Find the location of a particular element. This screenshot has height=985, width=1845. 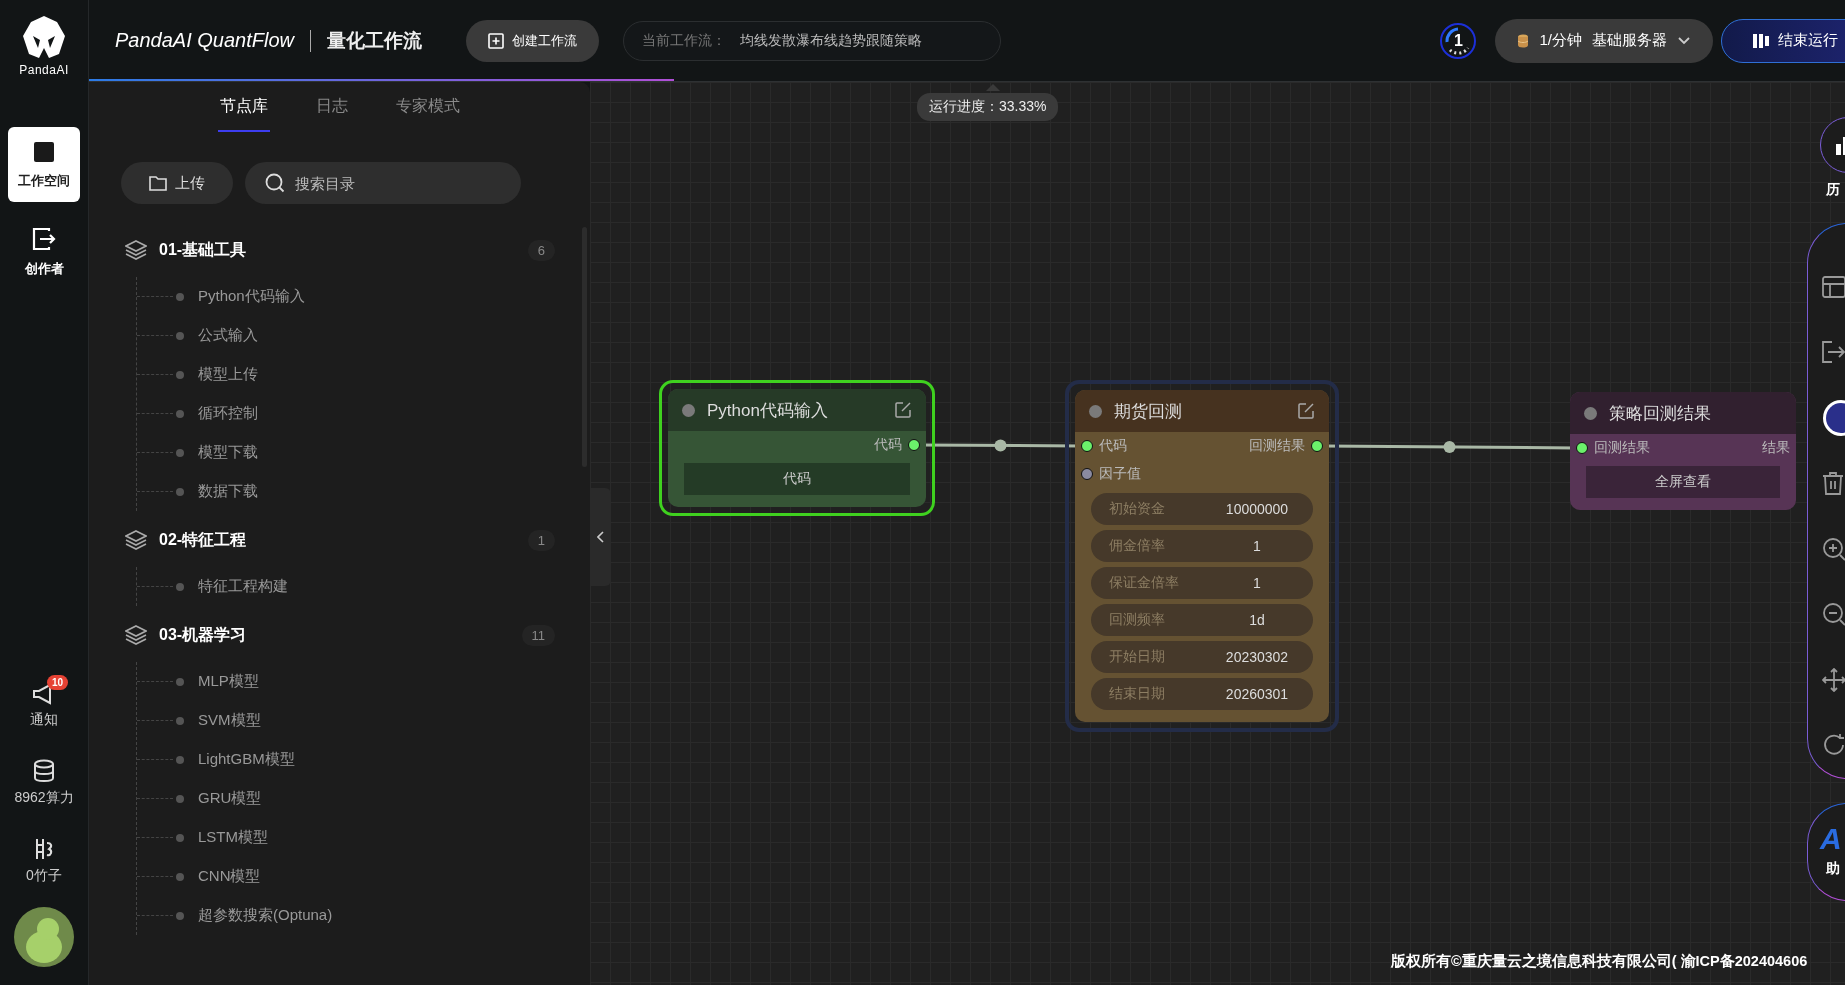

parameter-field: 佣金倍率 1 is located at coordinates (1202, 546).